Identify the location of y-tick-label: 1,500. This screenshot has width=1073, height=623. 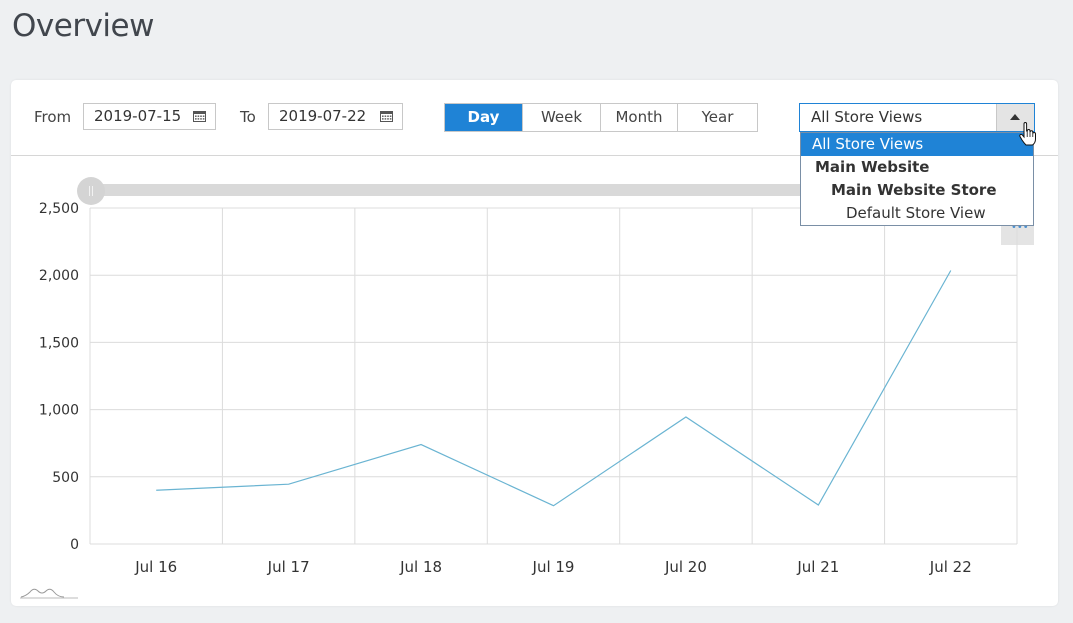
(59, 343).